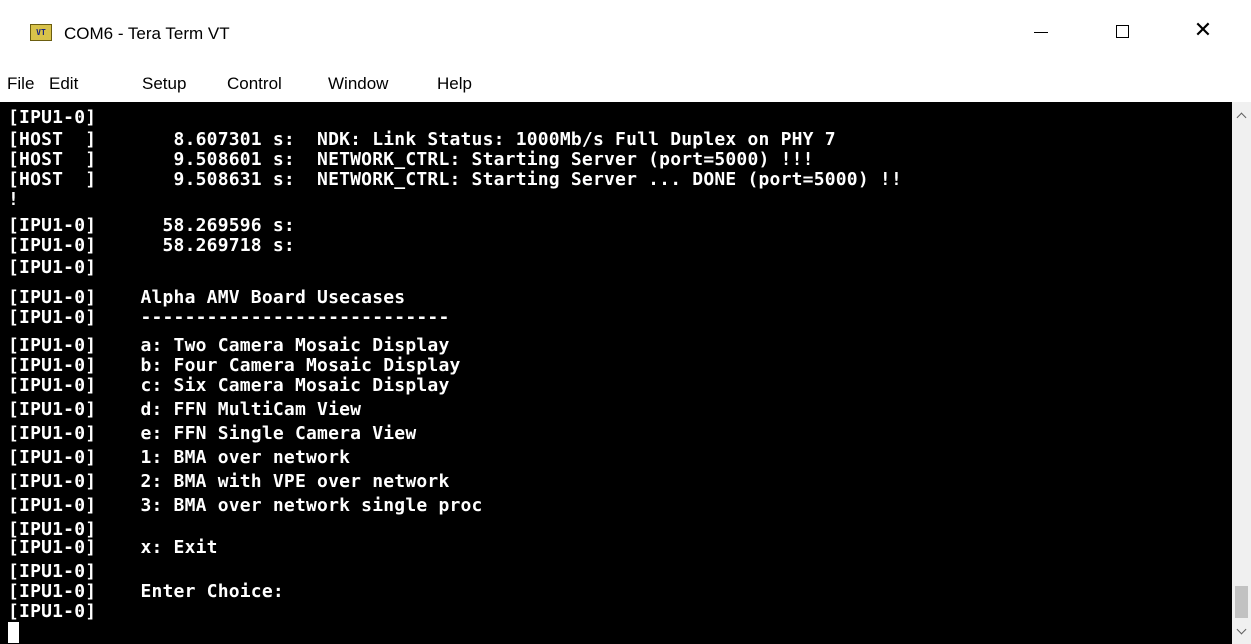  What do you see at coordinates (41, 32) in the screenshot?
I see `teraterm-vt-icon: VT` at bounding box center [41, 32].